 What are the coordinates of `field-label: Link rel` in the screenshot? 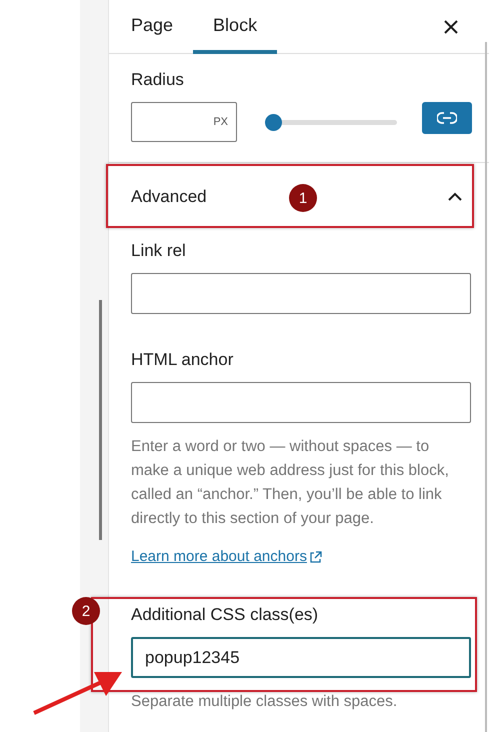 It's located at (159, 251).